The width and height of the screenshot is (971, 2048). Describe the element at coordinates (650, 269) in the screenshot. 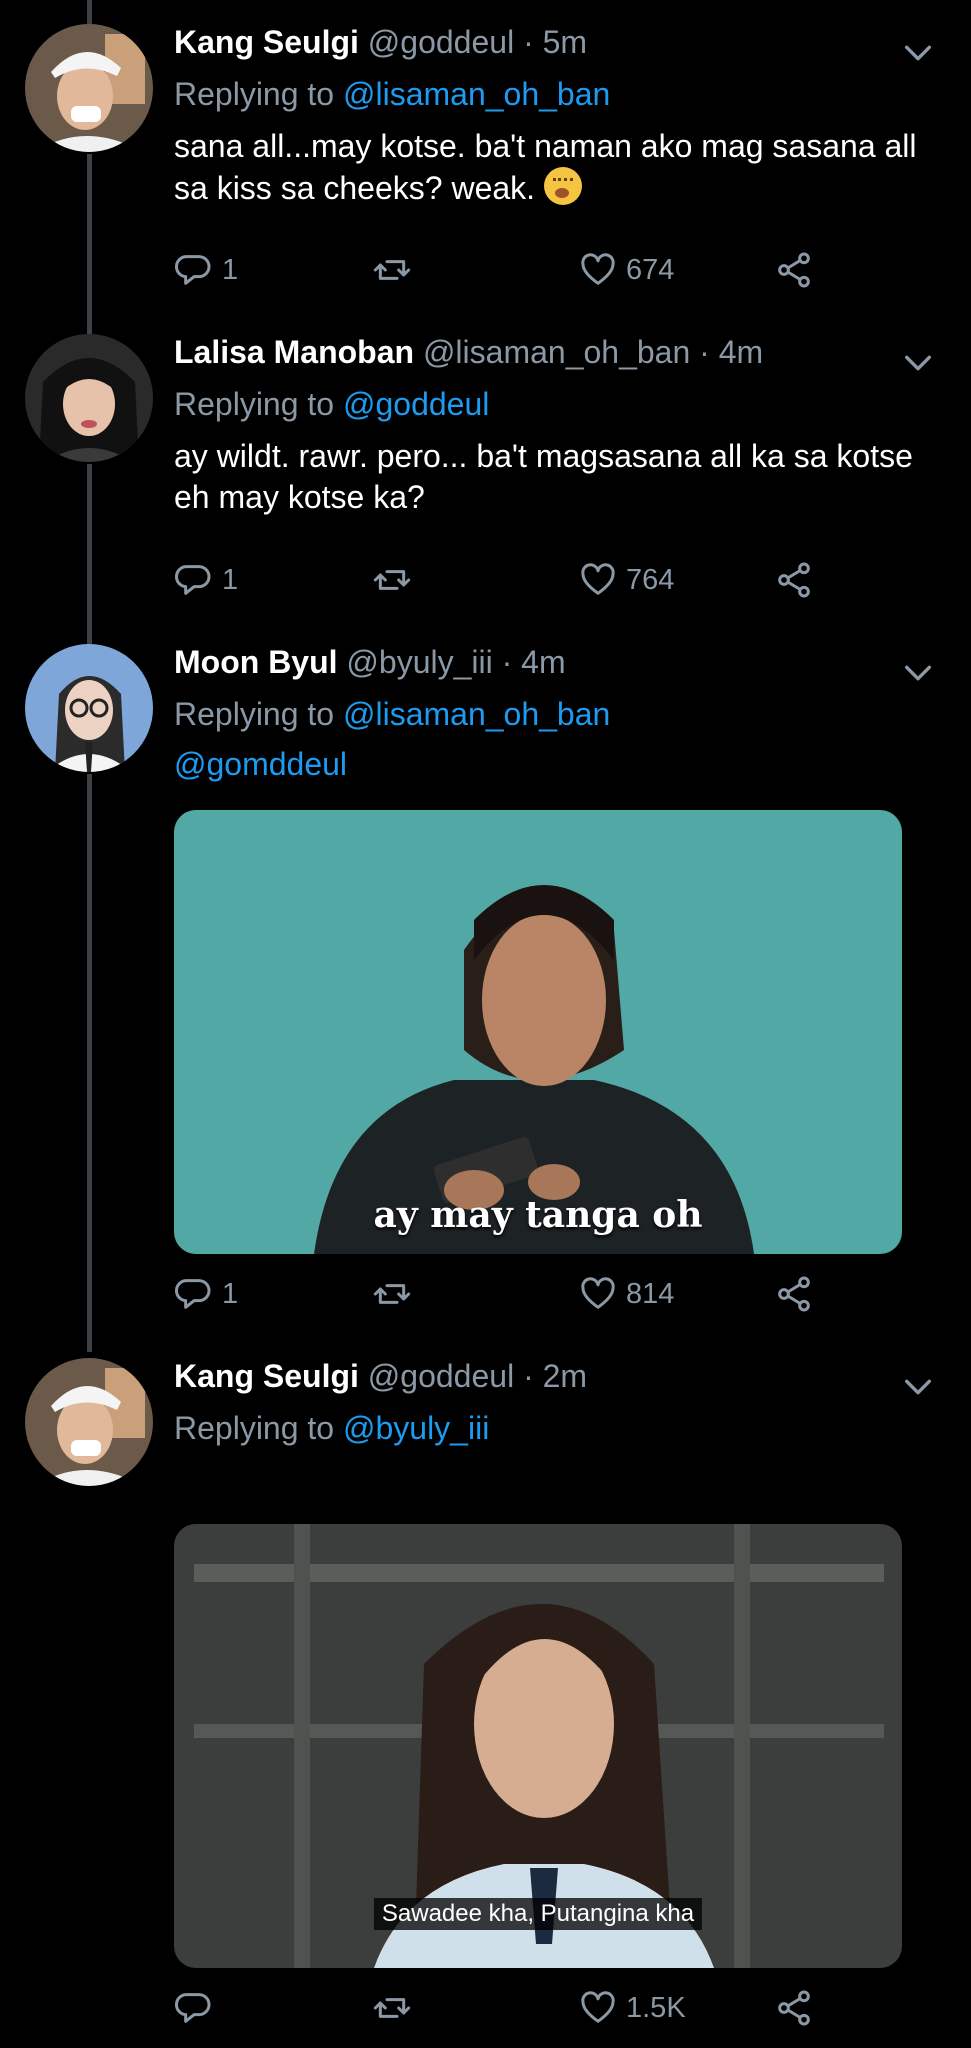

I see `like-count: 674` at that location.